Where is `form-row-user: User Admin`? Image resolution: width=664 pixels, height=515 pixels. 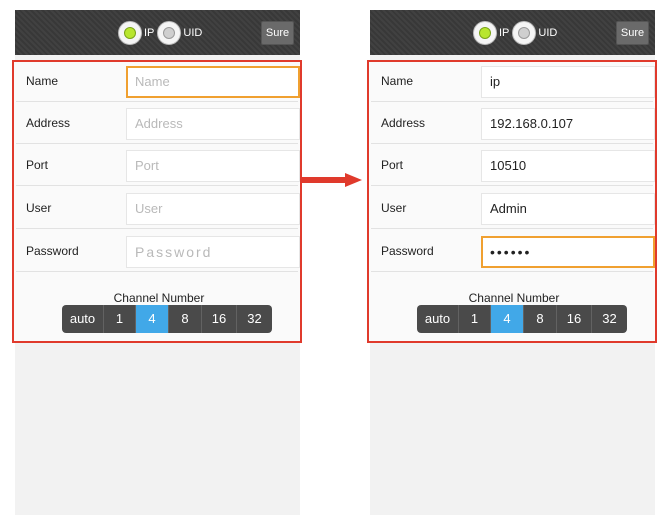
form-row-user: User Admin is located at coordinates (513, 209).